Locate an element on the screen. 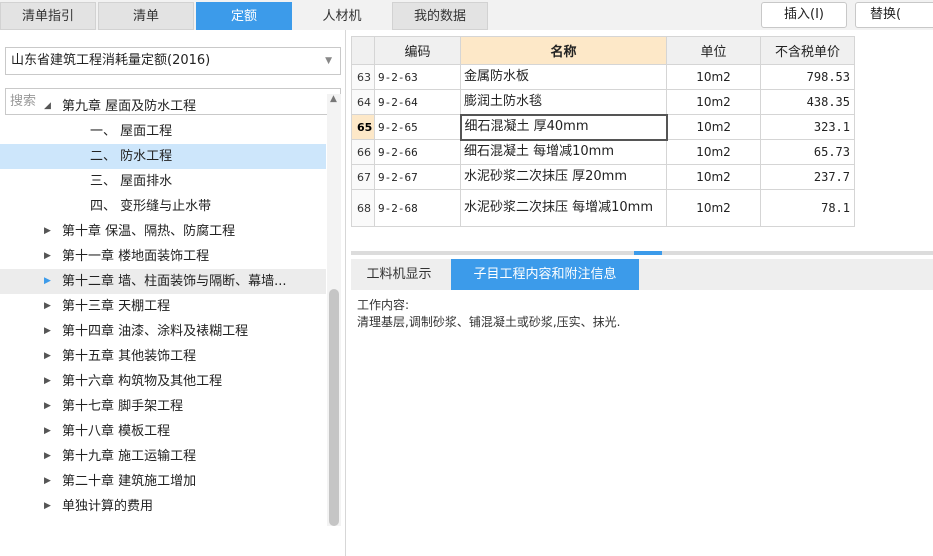 The width and height of the screenshot is (933, 556). name-cell: 水泥砂浆二次抹压 每增减10mm is located at coordinates (563, 208).